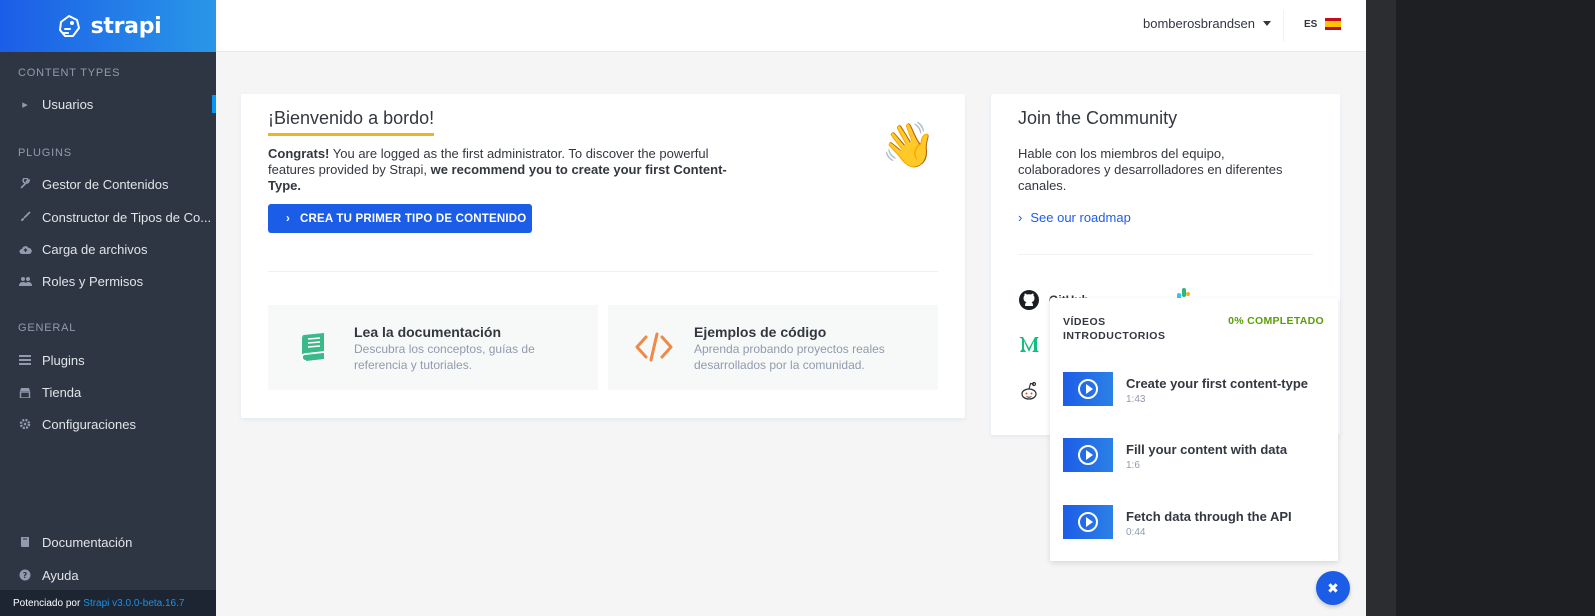 This screenshot has width=1595, height=616. Describe the element at coordinates (25, 360) in the screenshot. I see `list-icon` at that location.